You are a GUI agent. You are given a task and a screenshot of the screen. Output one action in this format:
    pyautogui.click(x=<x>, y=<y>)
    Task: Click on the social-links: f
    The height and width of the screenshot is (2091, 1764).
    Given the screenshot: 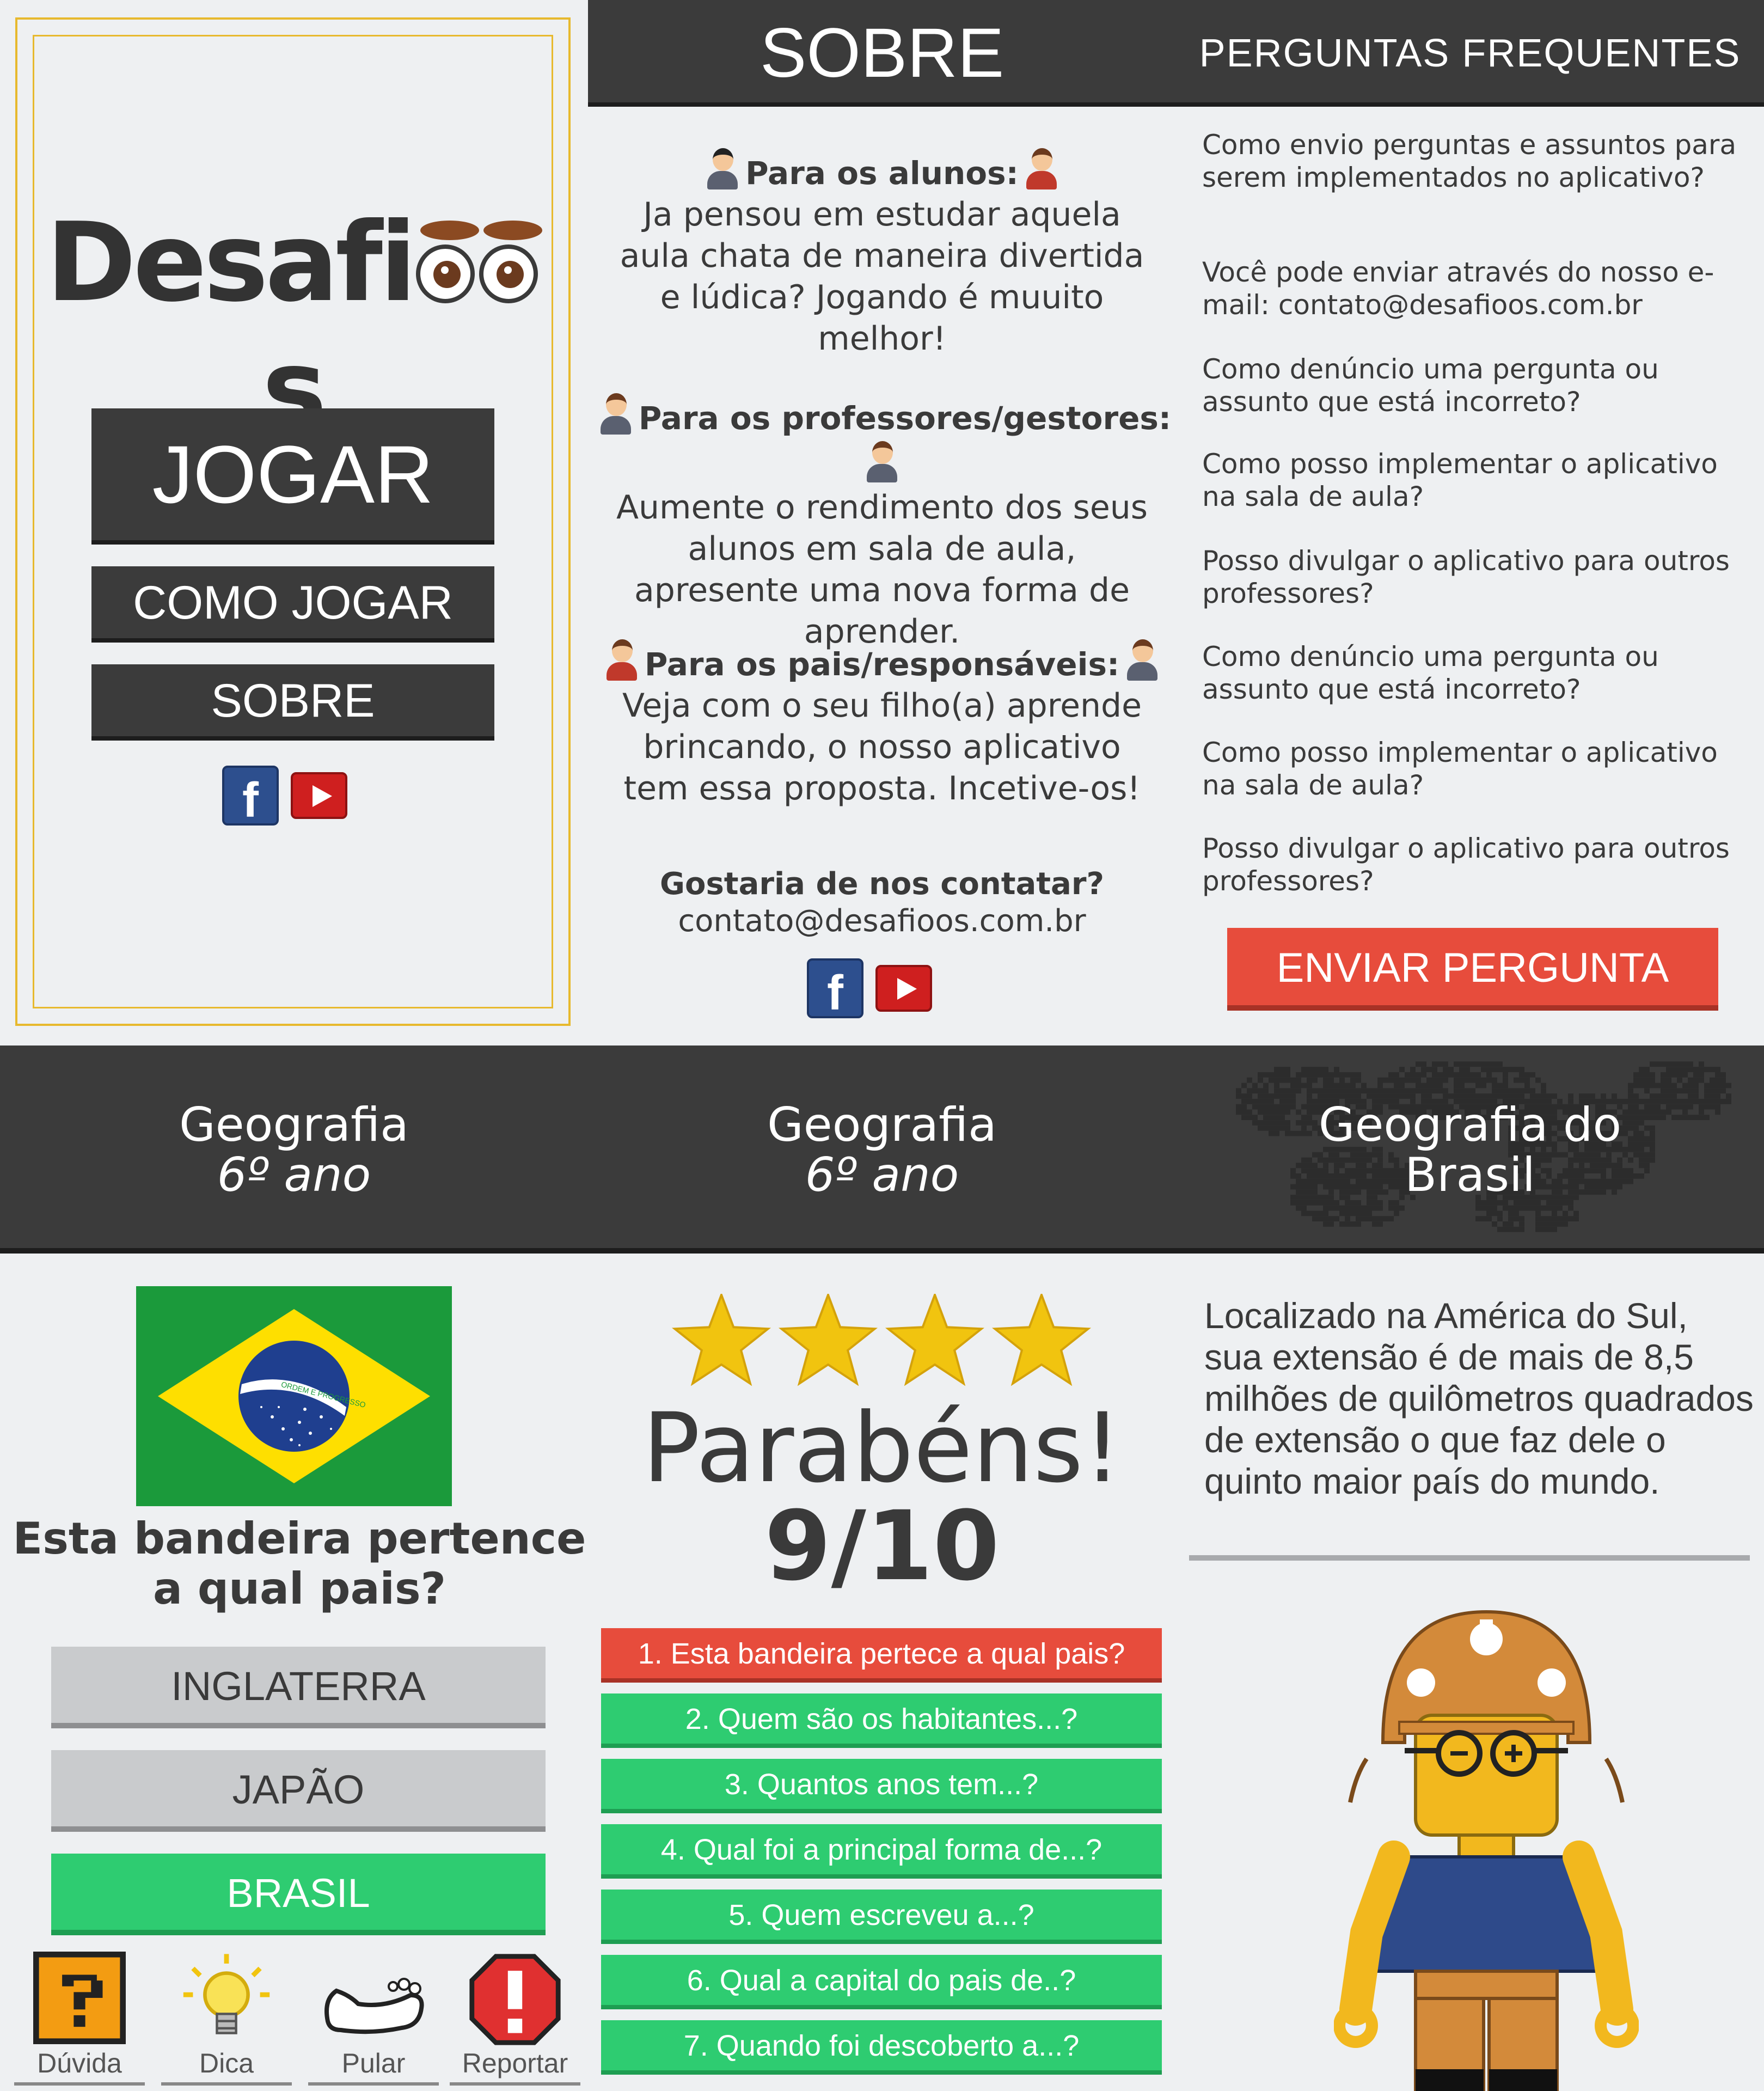 What is the action you would take?
    pyautogui.click(x=284, y=797)
    